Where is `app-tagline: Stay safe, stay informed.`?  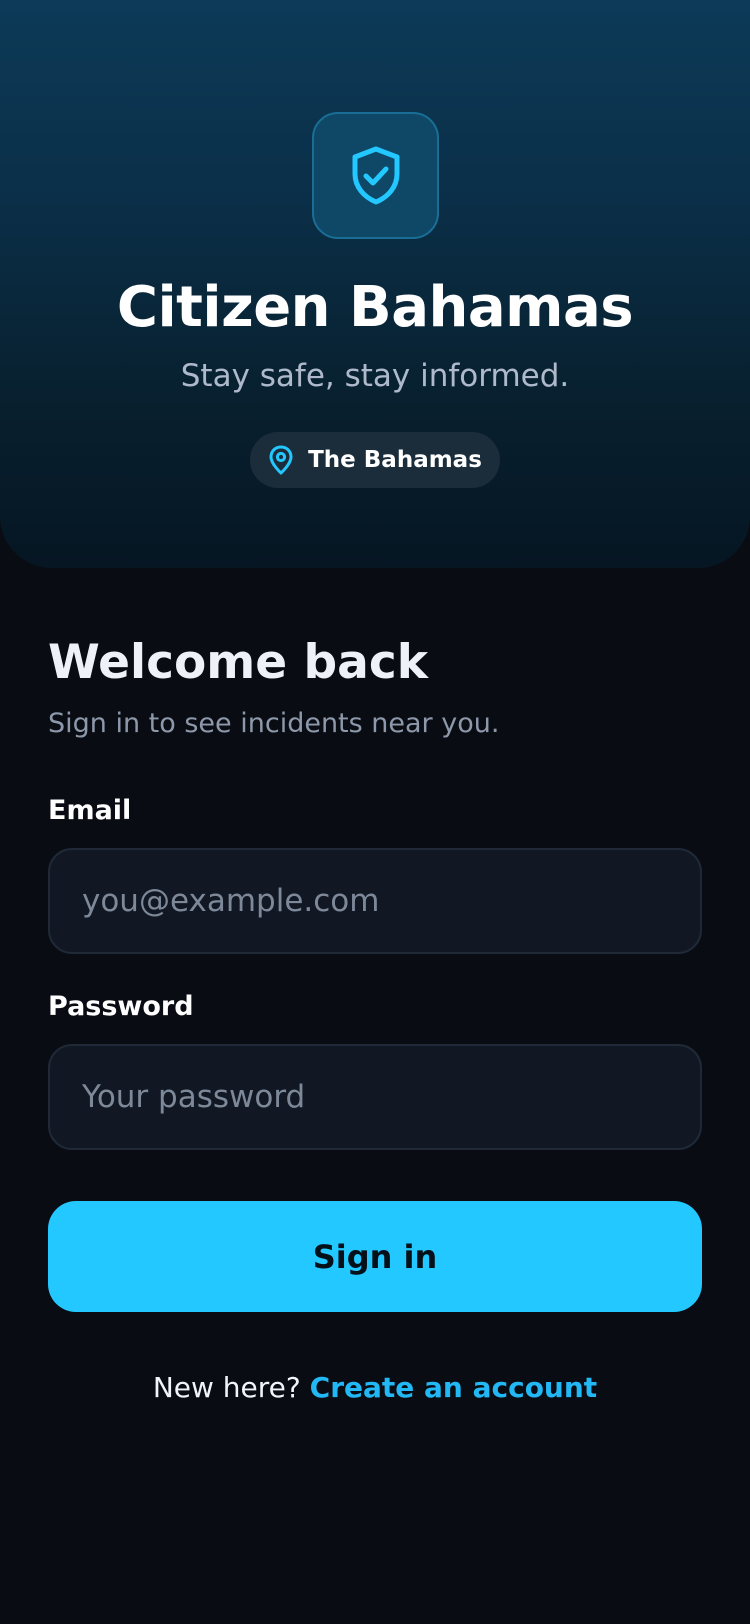 app-tagline: Stay safe, stay informed. is located at coordinates (375, 376).